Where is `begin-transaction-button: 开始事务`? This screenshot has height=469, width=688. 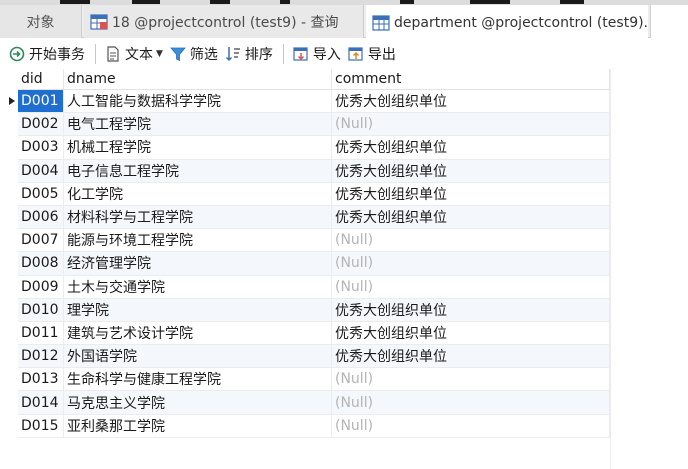
begin-transaction-button: 开始事务 is located at coordinates (49, 54).